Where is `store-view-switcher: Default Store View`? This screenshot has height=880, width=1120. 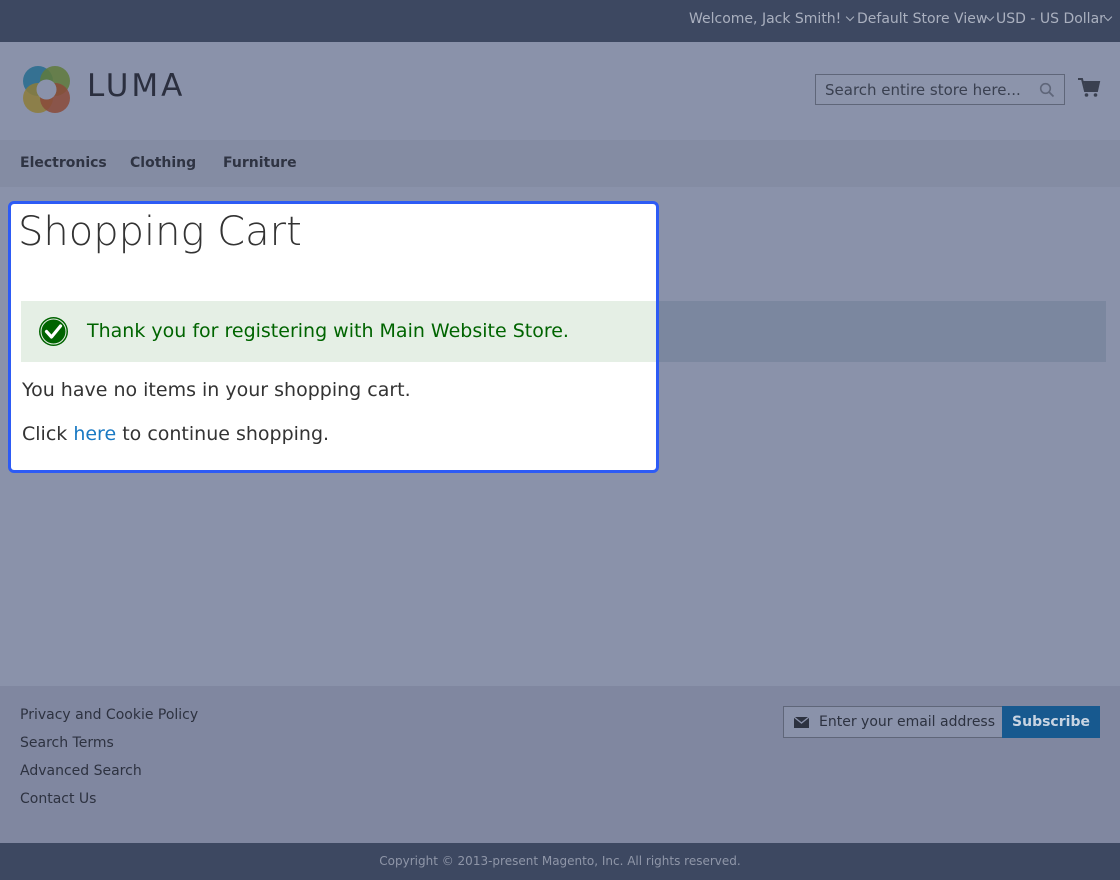
store-view-switcher: Default Store View is located at coordinates (926, 19).